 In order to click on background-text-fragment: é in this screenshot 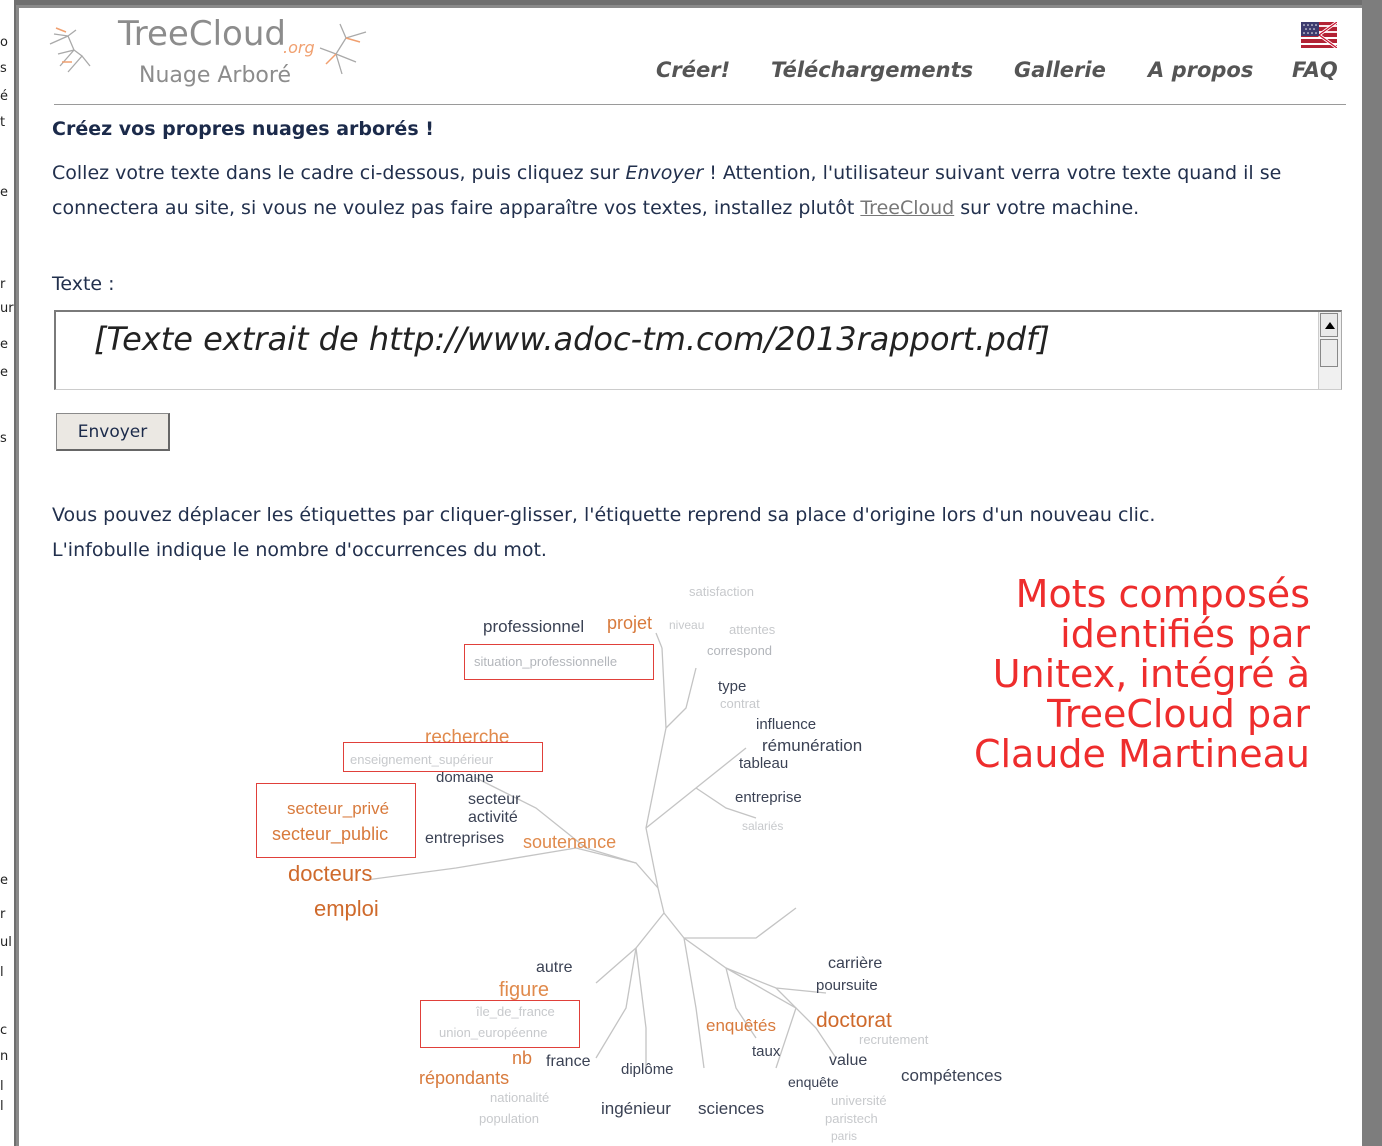, I will do `click(4, 96)`.